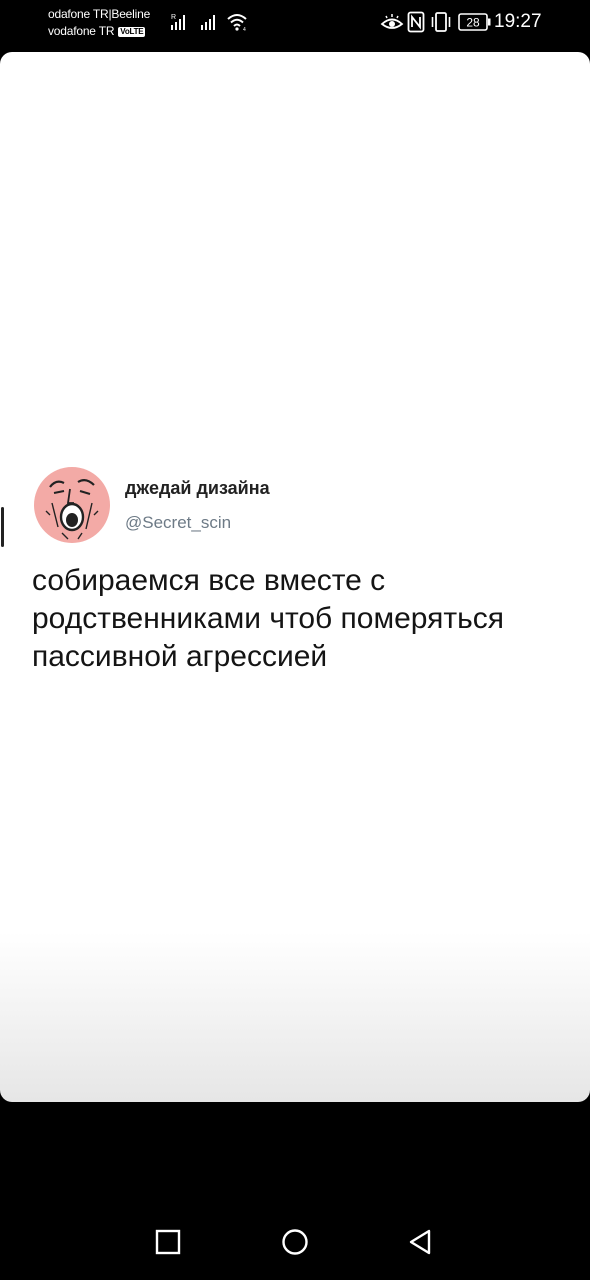 The image size is (590, 1280). I want to click on carrier-name-sim2: vodafone TR VoLTE, so click(97, 31).